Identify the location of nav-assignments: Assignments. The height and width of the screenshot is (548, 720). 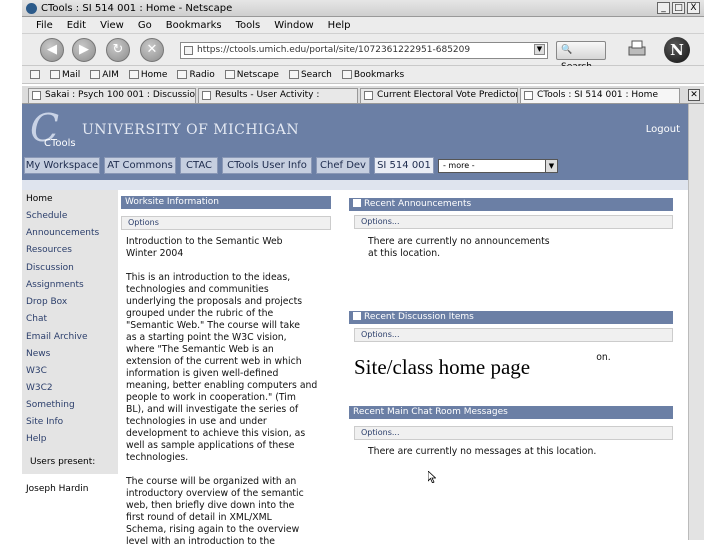
(55, 285).